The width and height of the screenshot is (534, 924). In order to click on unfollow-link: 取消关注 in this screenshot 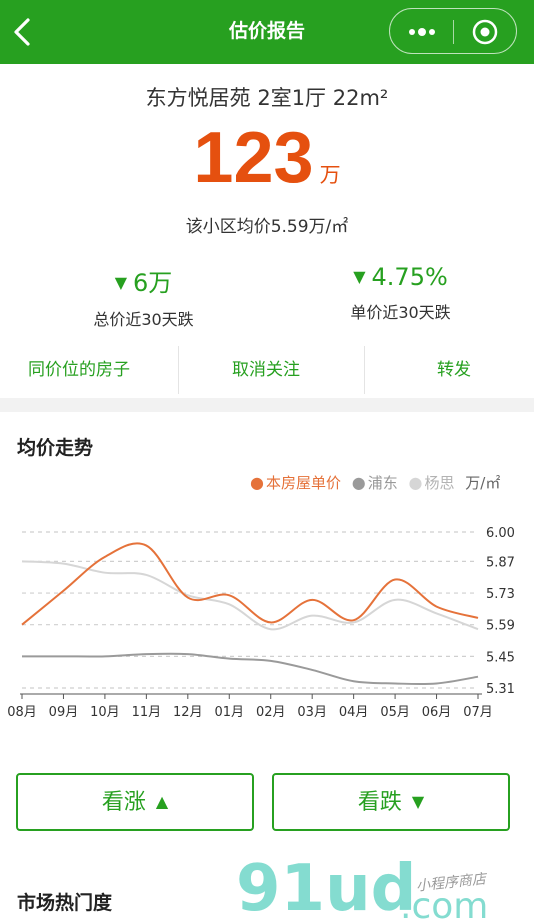, I will do `click(266, 370)`.